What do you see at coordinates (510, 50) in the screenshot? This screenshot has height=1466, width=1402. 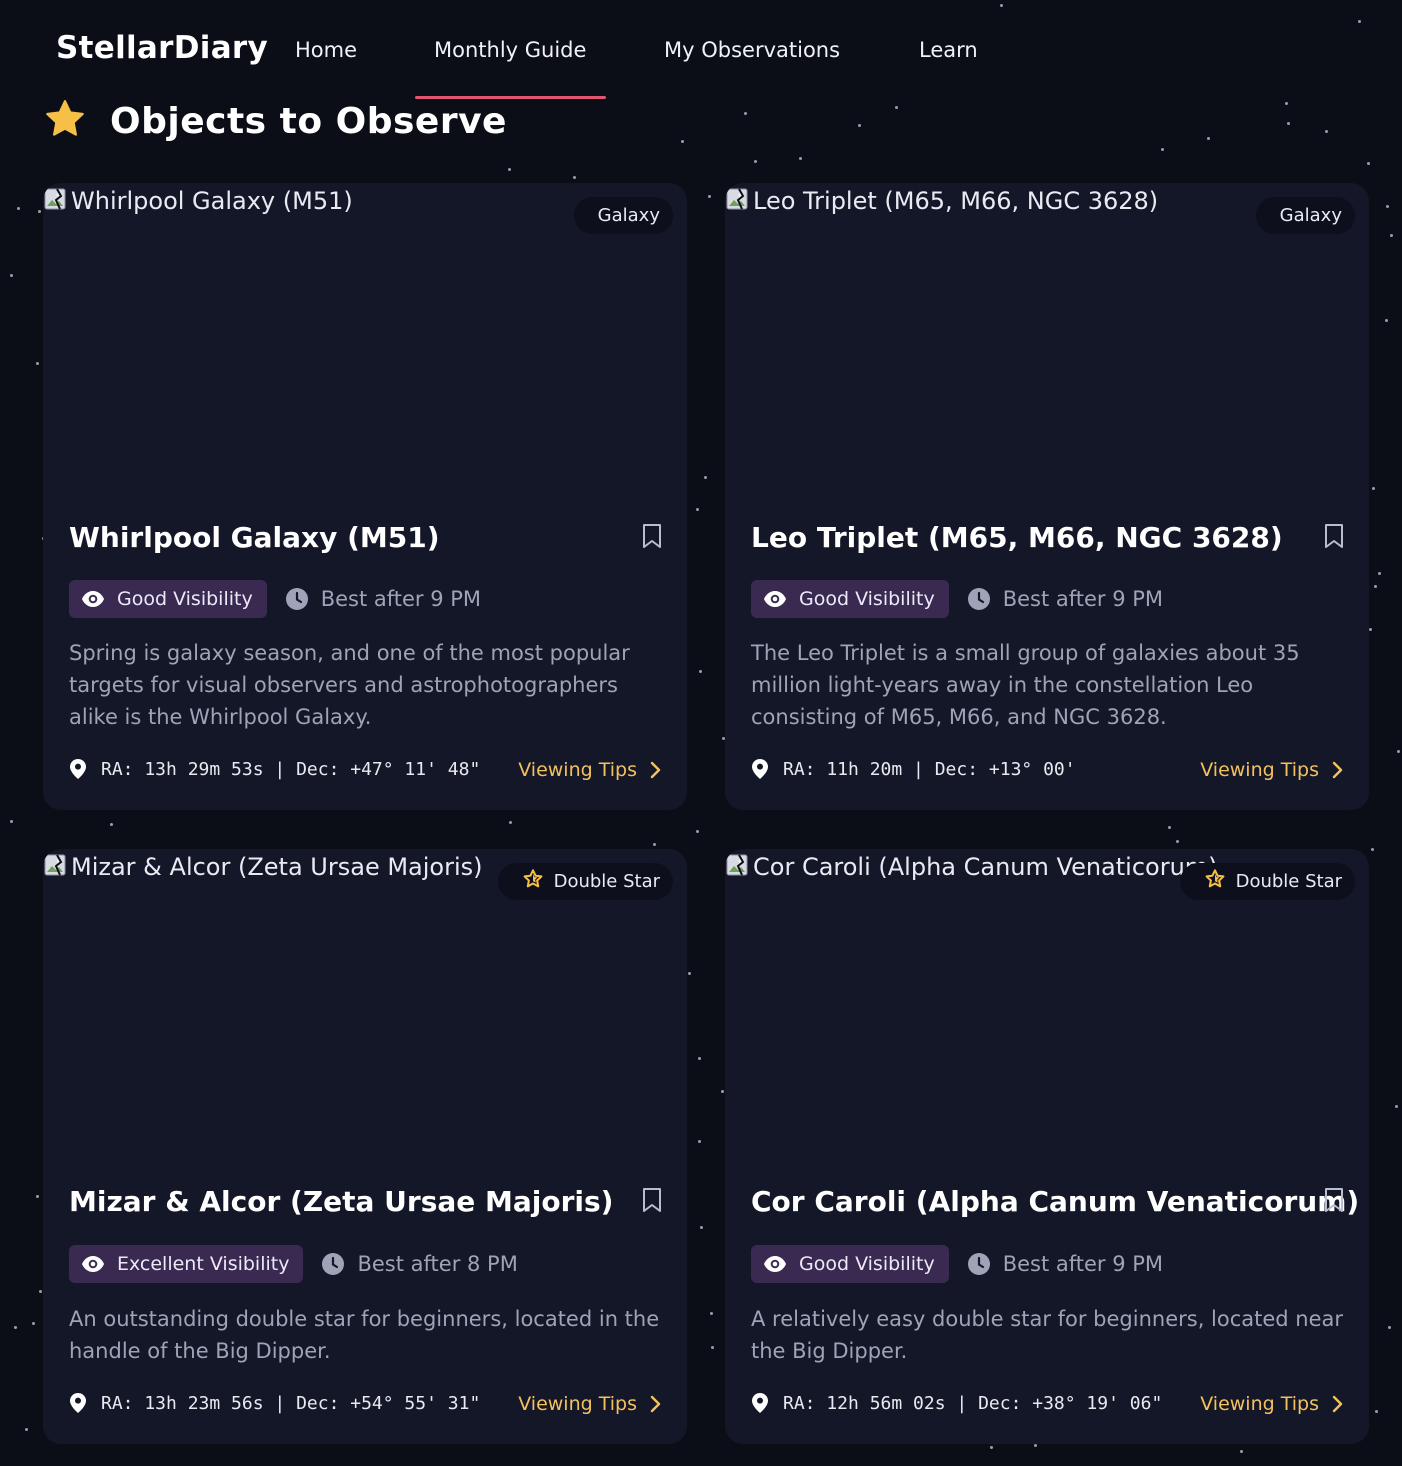 I see `nav-item-monthly-guide: Monthly Guide` at bounding box center [510, 50].